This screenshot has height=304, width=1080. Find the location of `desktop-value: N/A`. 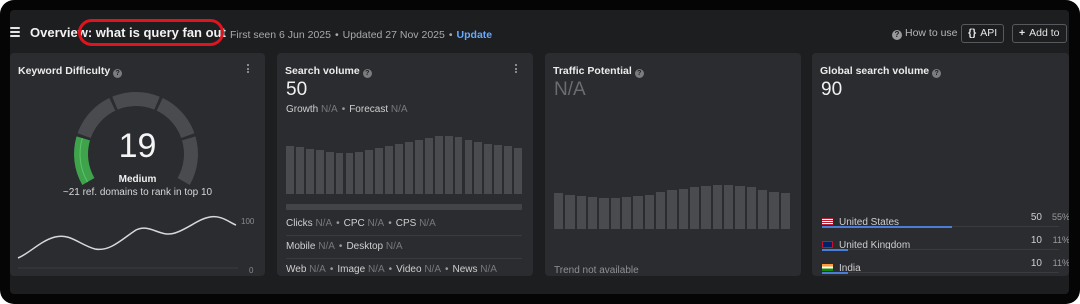

desktop-value: N/A is located at coordinates (394, 246).